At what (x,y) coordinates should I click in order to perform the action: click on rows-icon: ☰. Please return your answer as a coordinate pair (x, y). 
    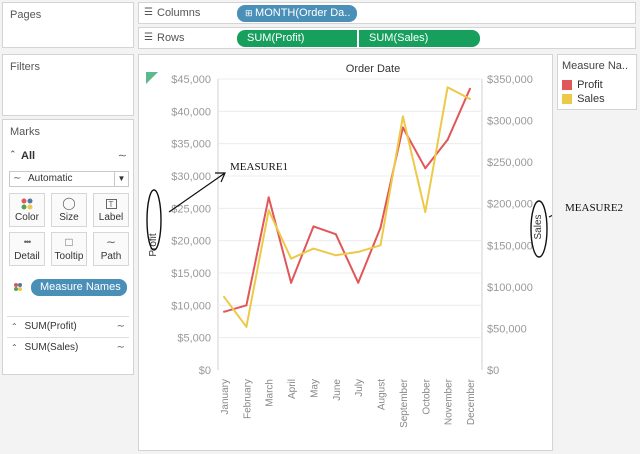
    Looking at the image, I should click on (148, 37).